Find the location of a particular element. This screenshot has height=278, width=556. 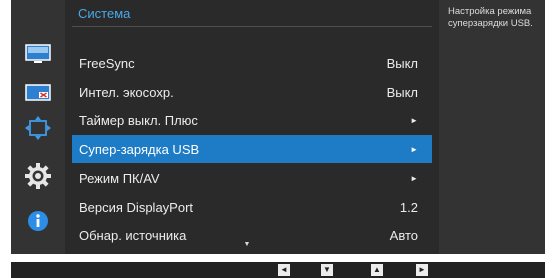

menu-item-freesync: FreeSync Выкл is located at coordinates (252, 63).